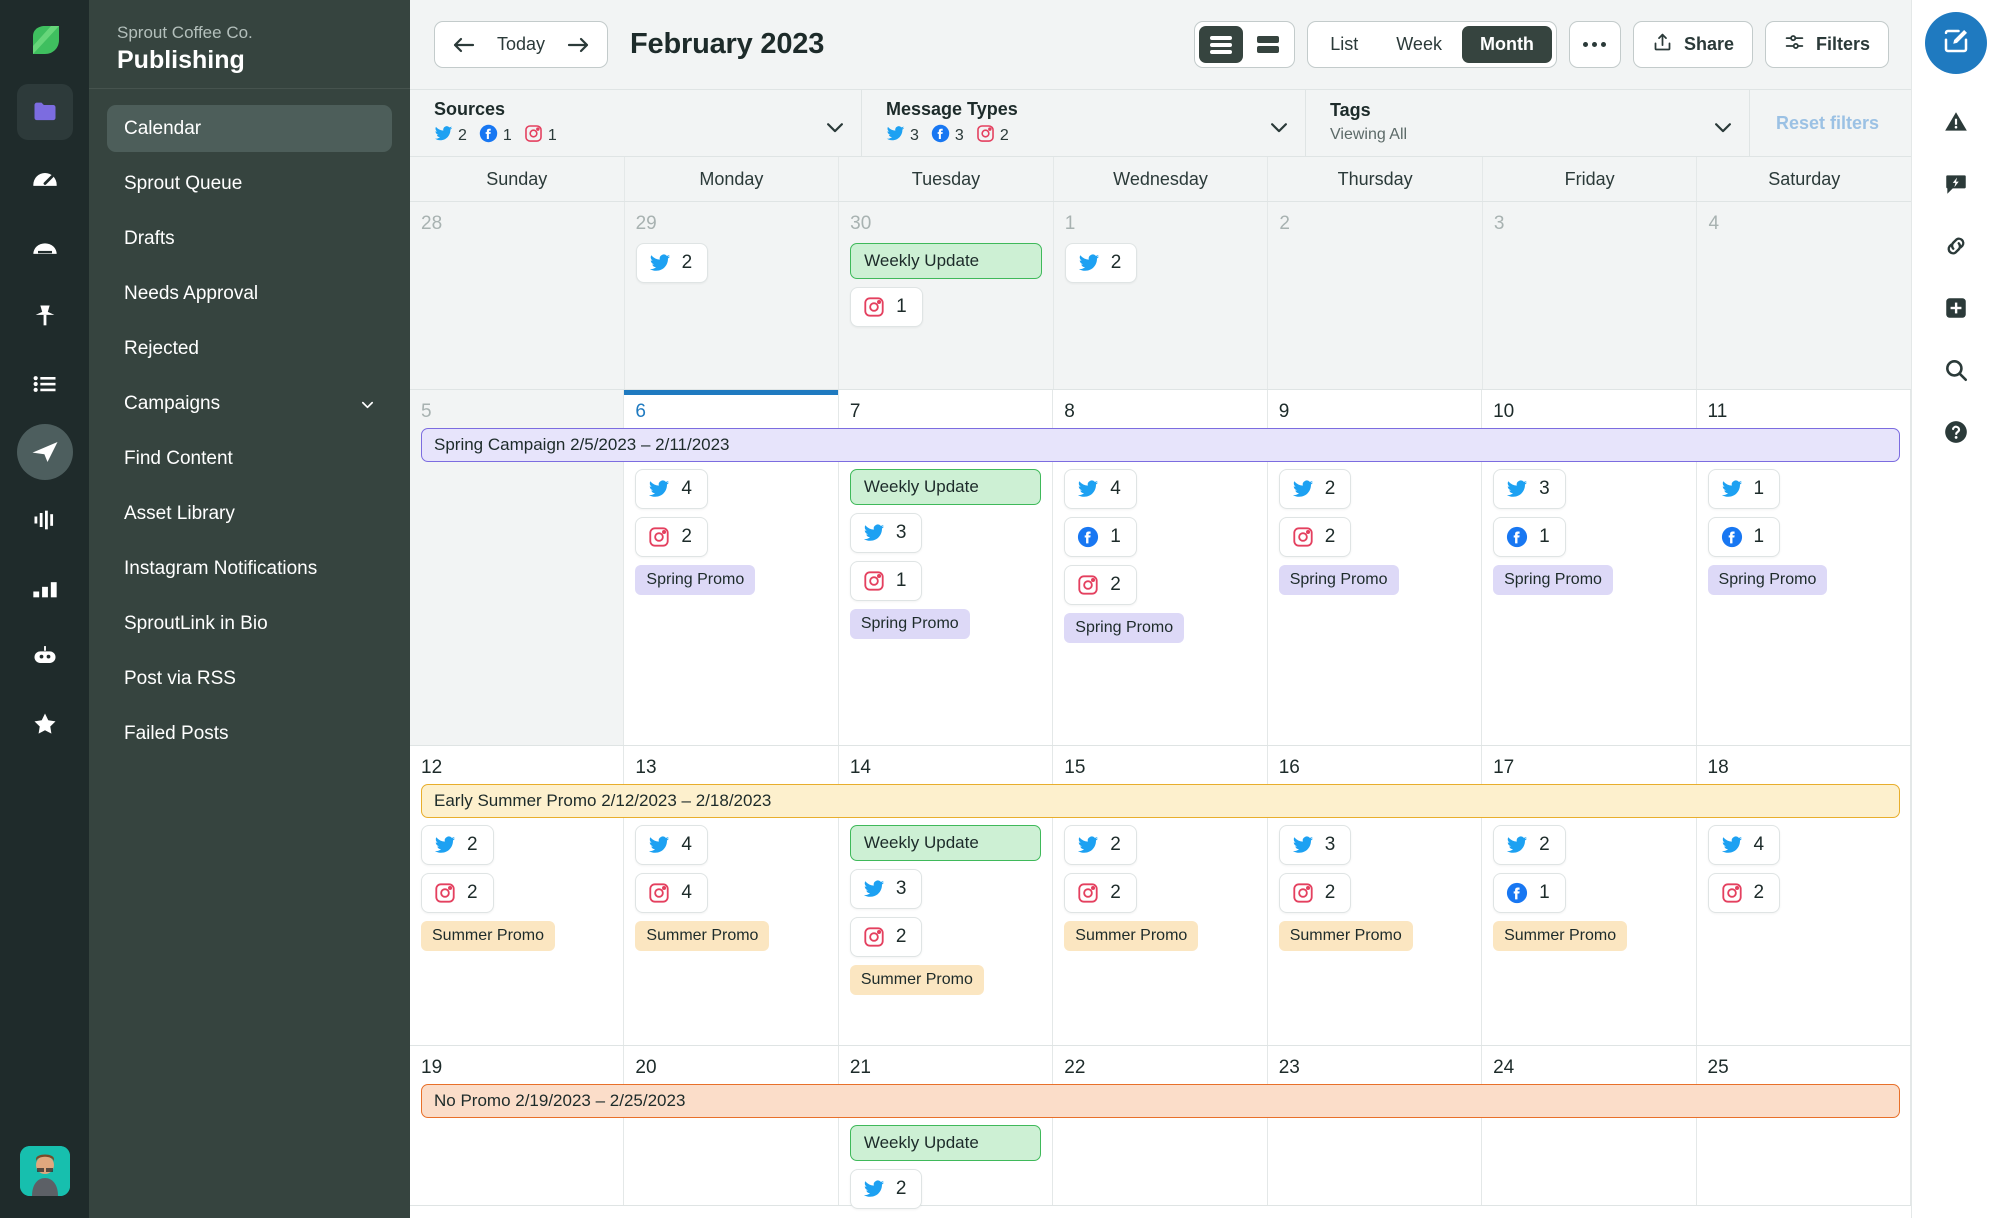 This screenshot has height=1218, width=2000. Describe the element at coordinates (1084, 123) in the screenshot. I see `filter-message-types: Message Types 3 3 2` at that location.